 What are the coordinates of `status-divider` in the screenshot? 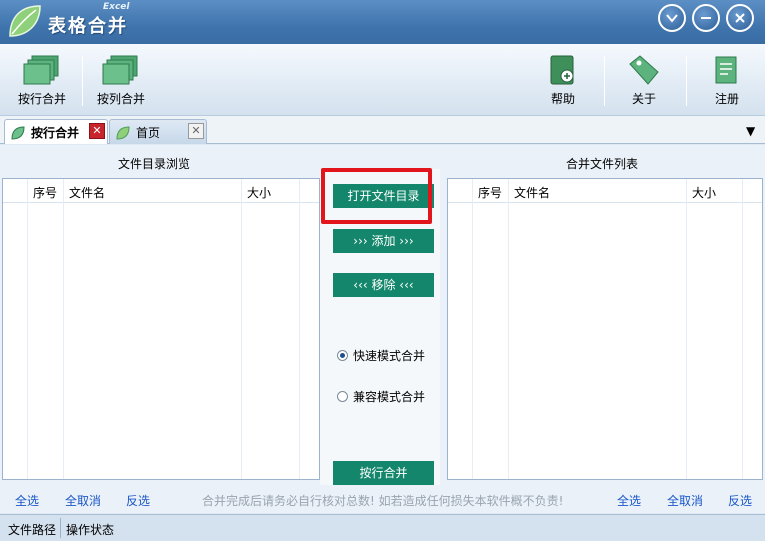 It's located at (60, 528).